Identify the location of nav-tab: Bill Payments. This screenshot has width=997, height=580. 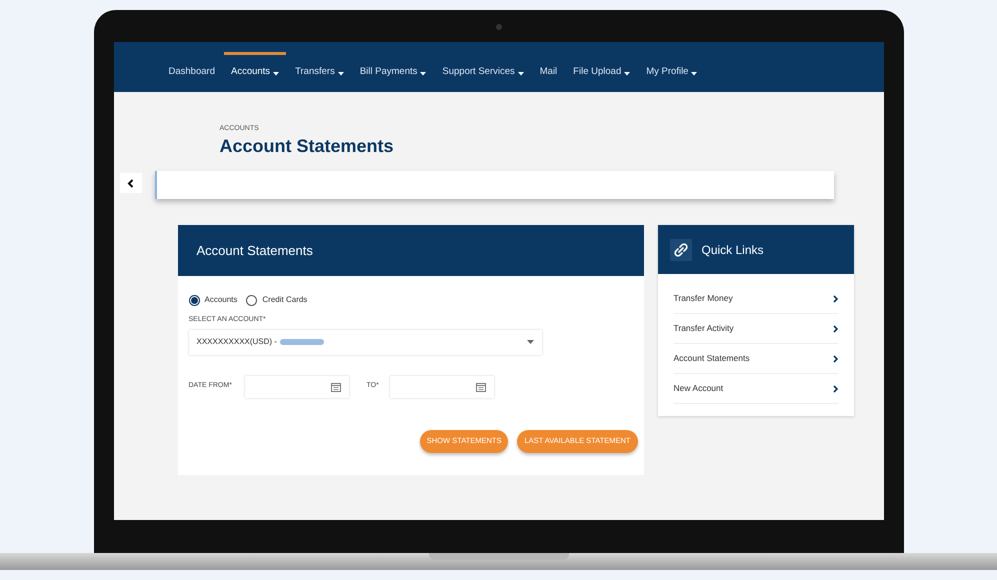
(393, 67).